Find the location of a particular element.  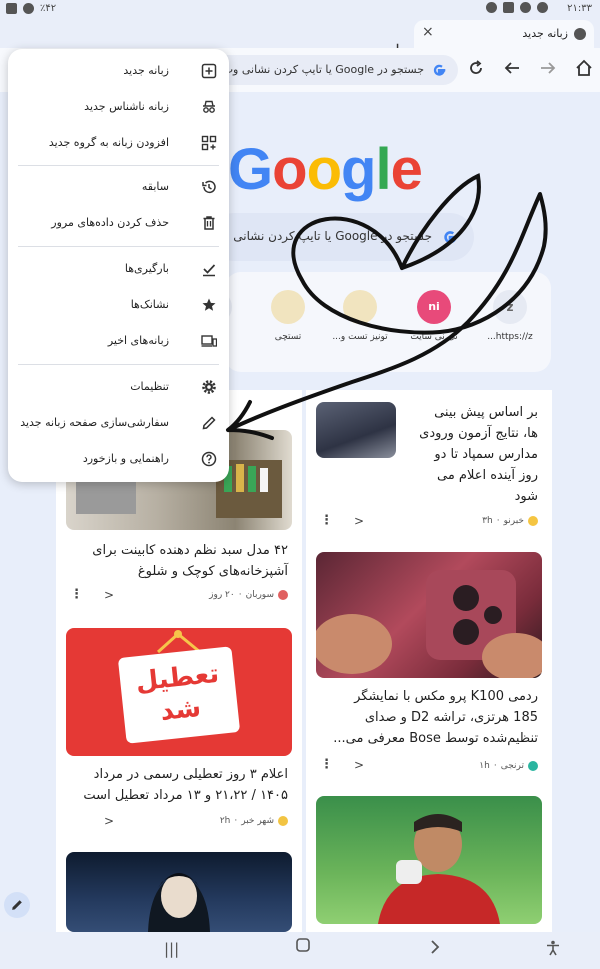

shortcut-tile: ni نی نی سایت is located at coordinates (434, 316).